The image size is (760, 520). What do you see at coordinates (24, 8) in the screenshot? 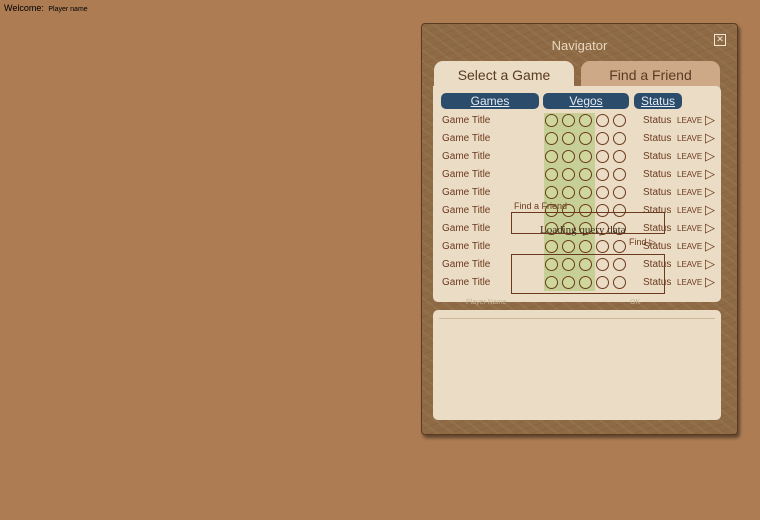
I see `welcome-label: Welcome:` at bounding box center [24, 8].